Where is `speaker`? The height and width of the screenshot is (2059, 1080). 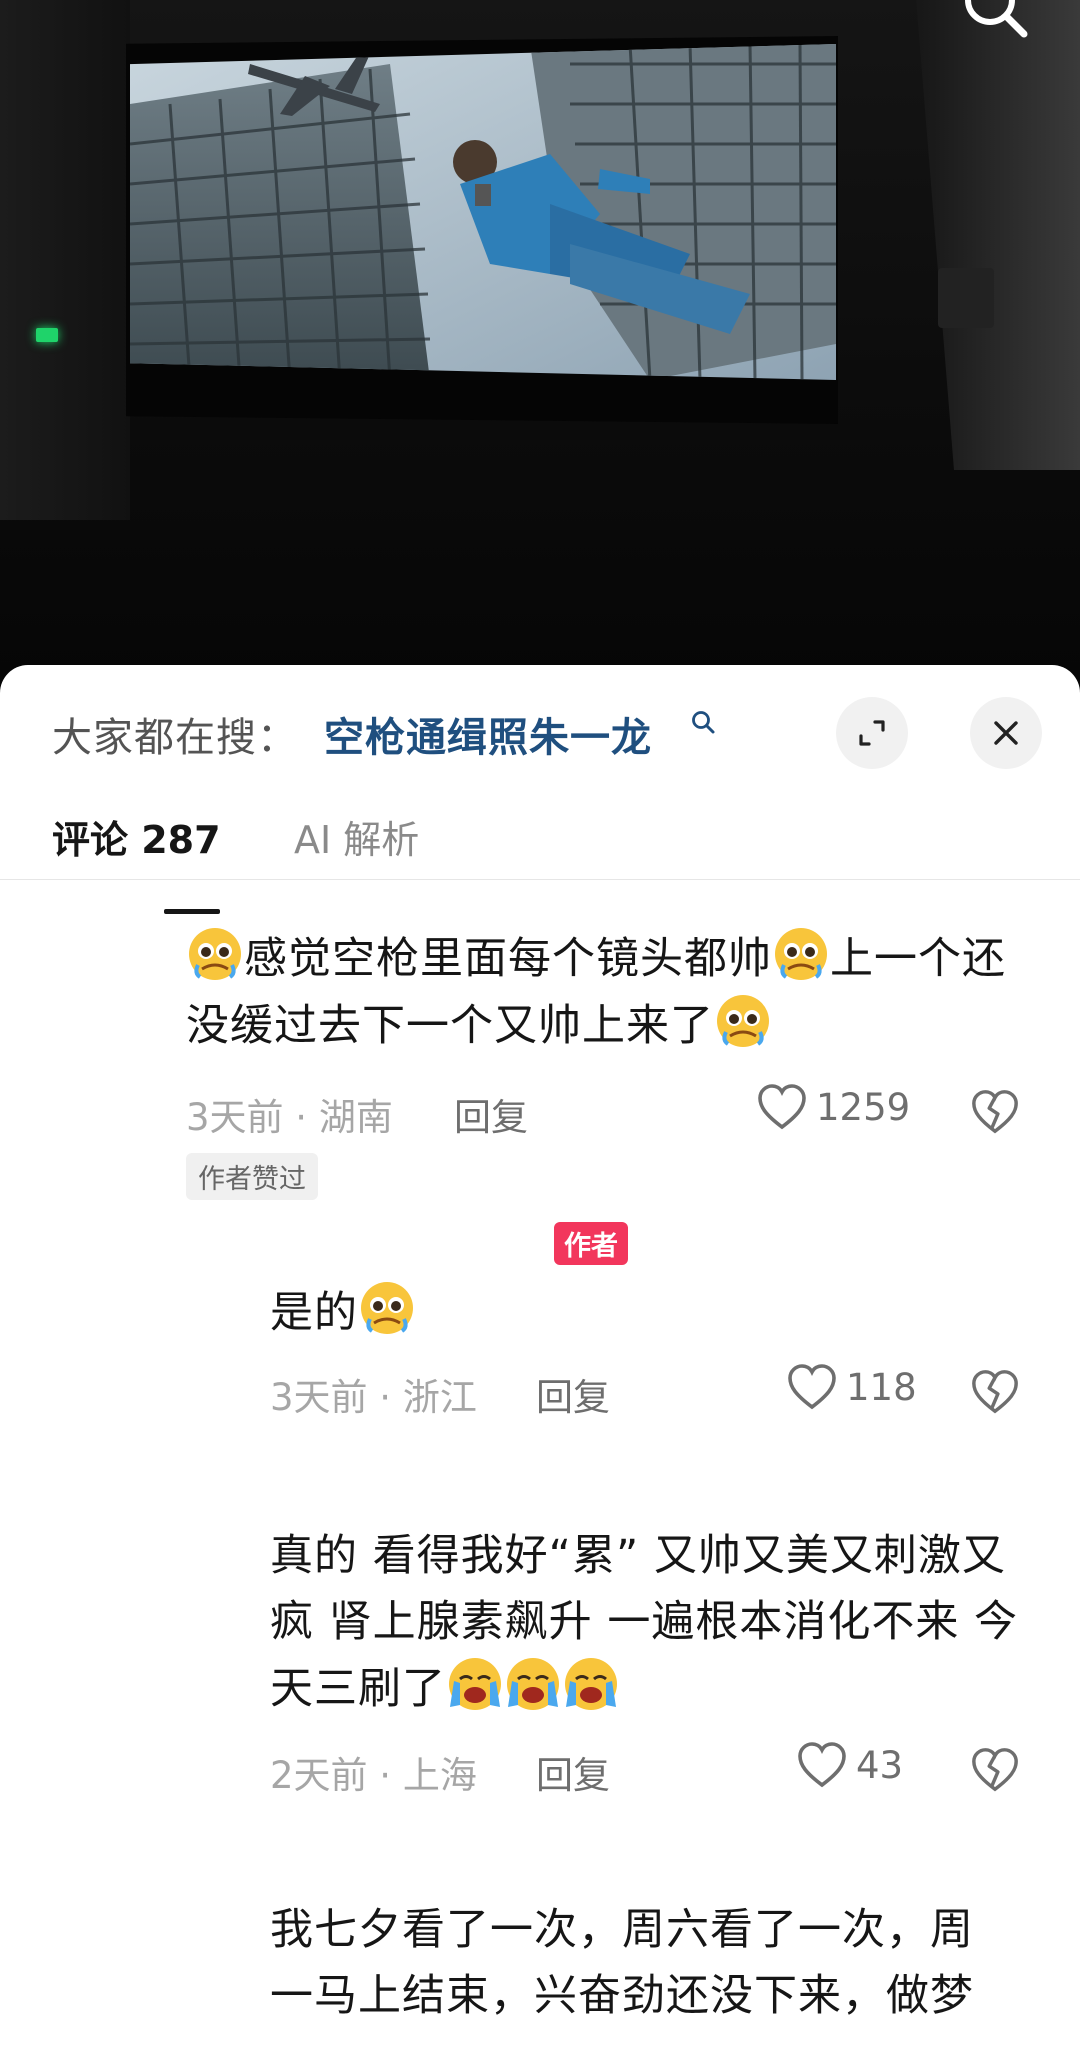
speaker is located at coordinates (966, 298).